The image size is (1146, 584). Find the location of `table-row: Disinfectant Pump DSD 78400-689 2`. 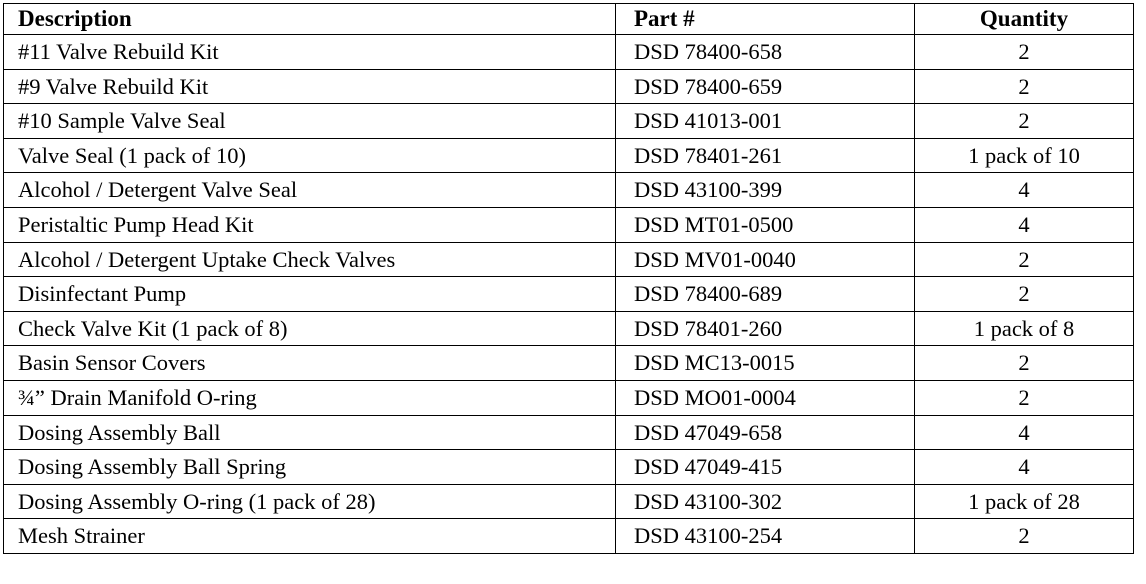

table-row: Disinfectant Pump DSD 78400-689 2 is located at coordinates (568, 294).